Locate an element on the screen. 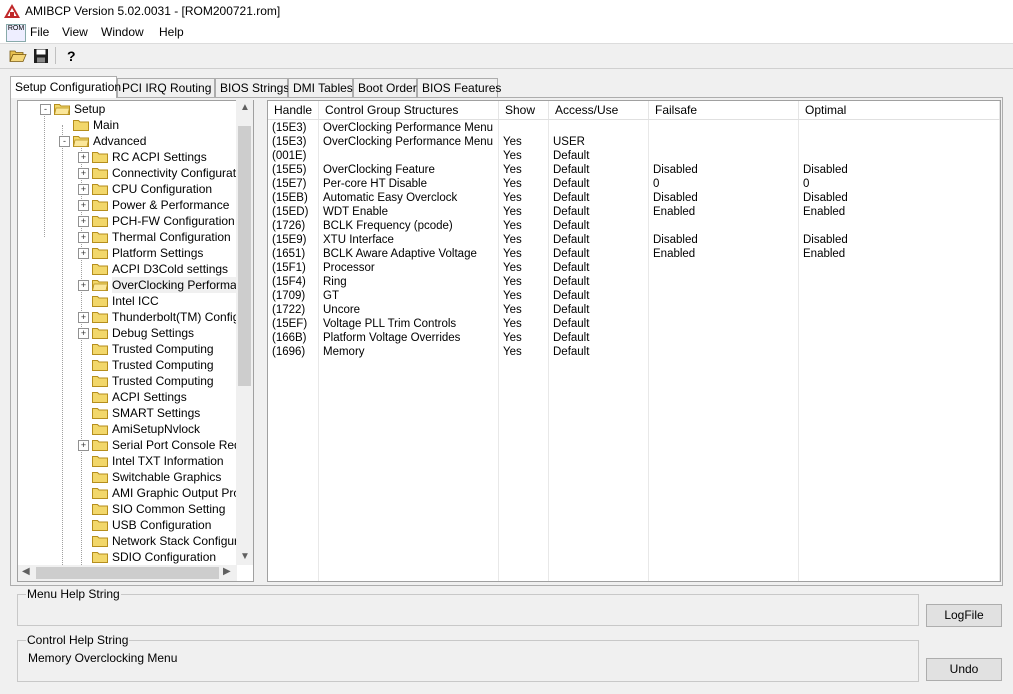 The height and width of the screenshot is (694, 1013). tab-pci-irq-routing: PCI IRQ Routing is located at coordinates (166, 87).